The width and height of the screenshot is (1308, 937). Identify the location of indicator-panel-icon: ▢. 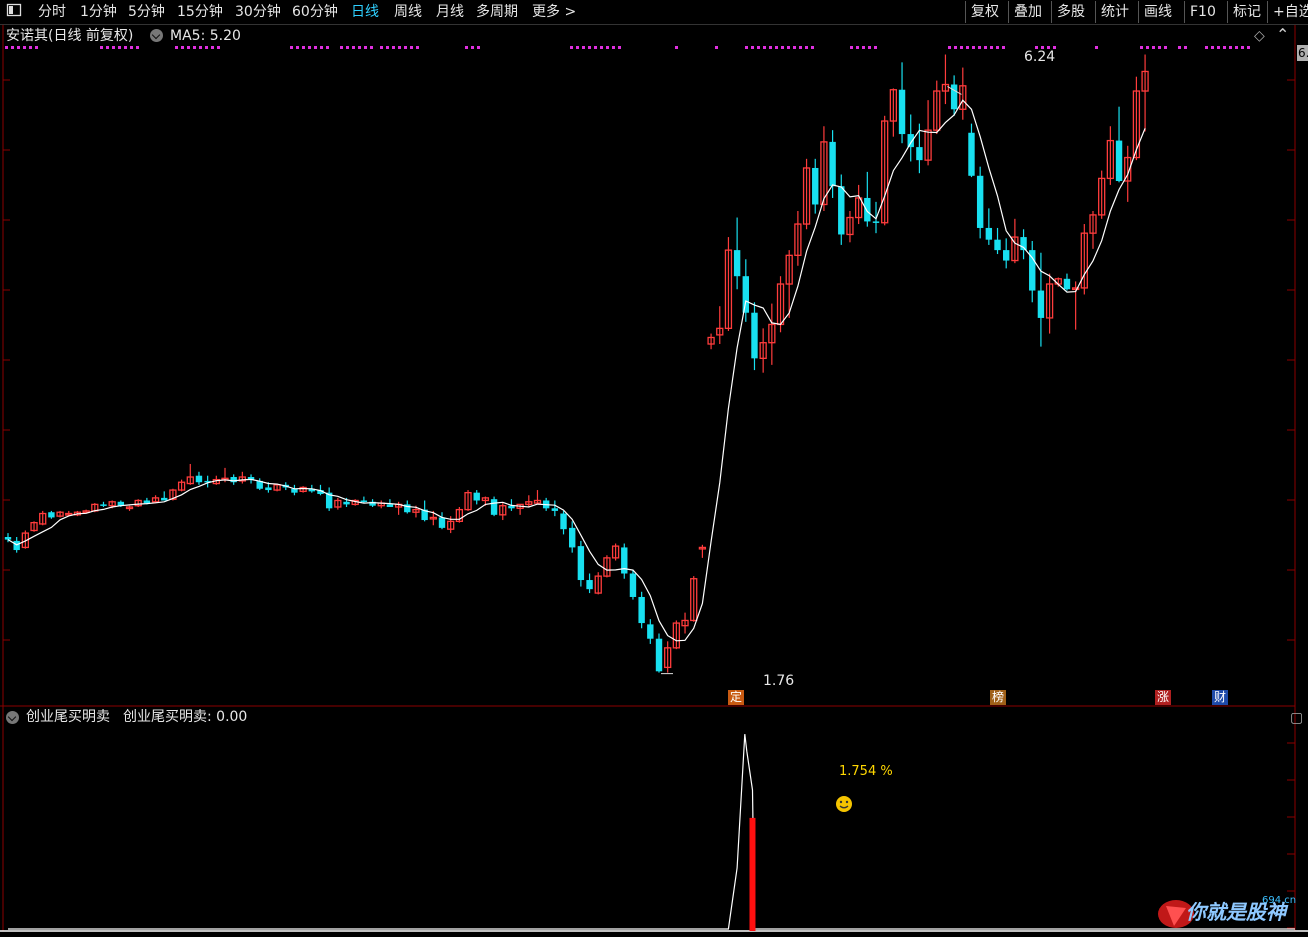
(1296, 718).